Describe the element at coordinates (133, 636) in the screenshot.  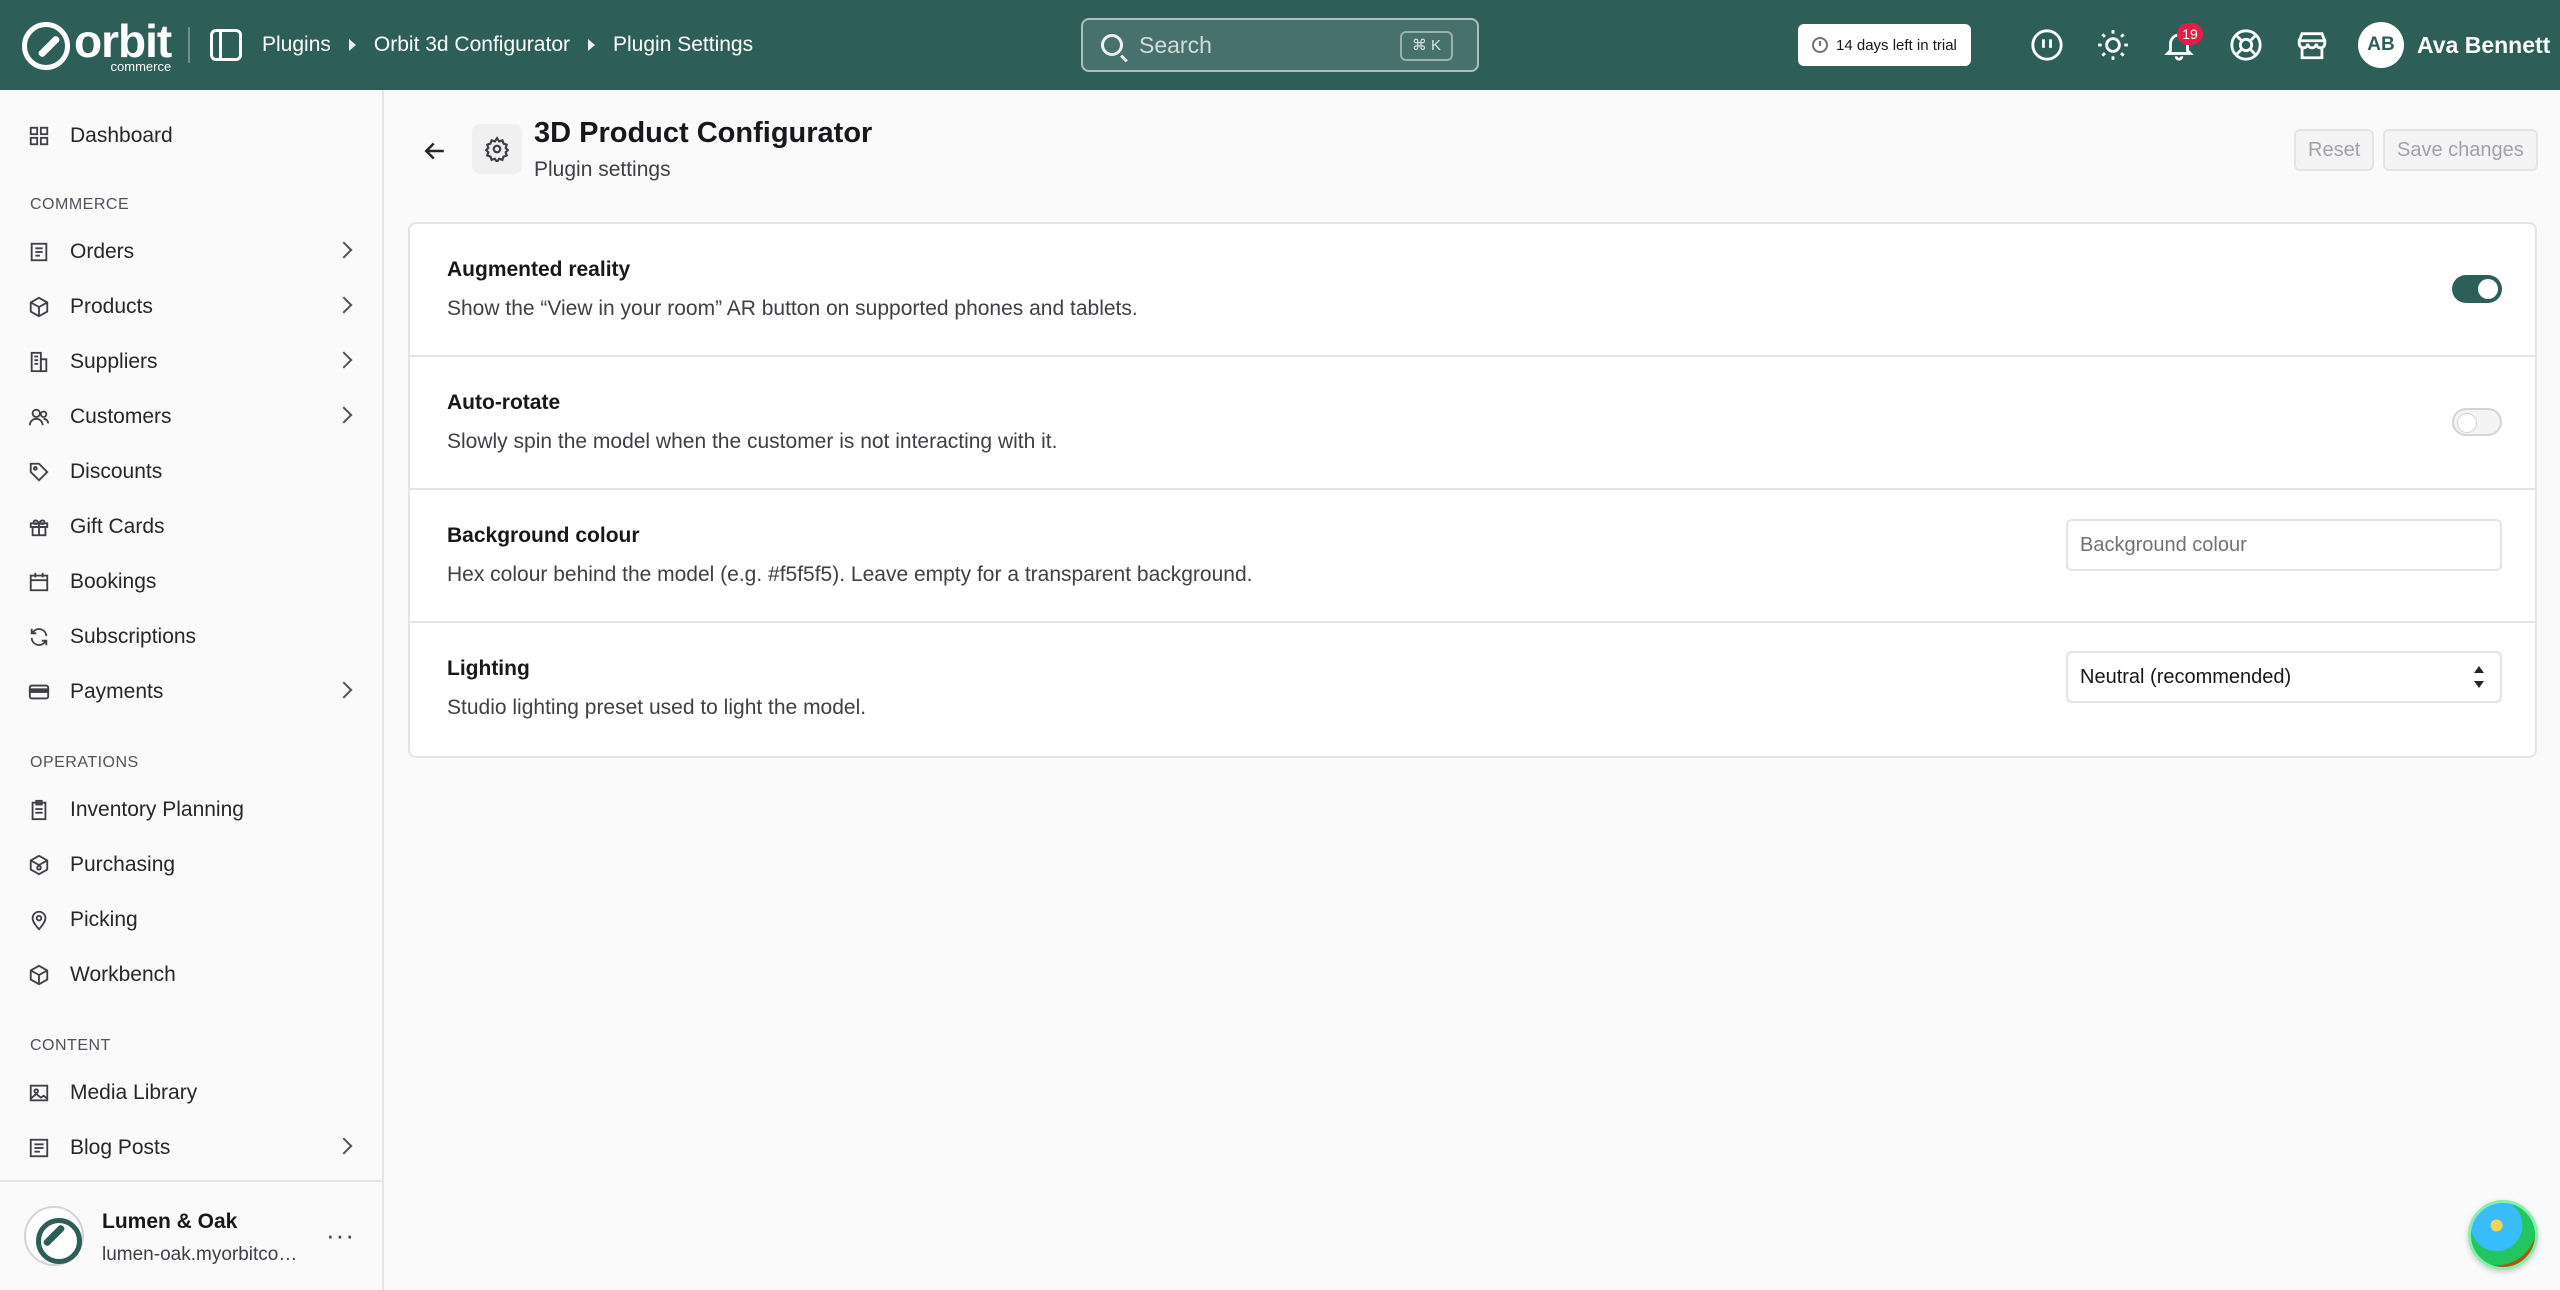
I see `sidebar-item-label: Subscriptions` at that location.